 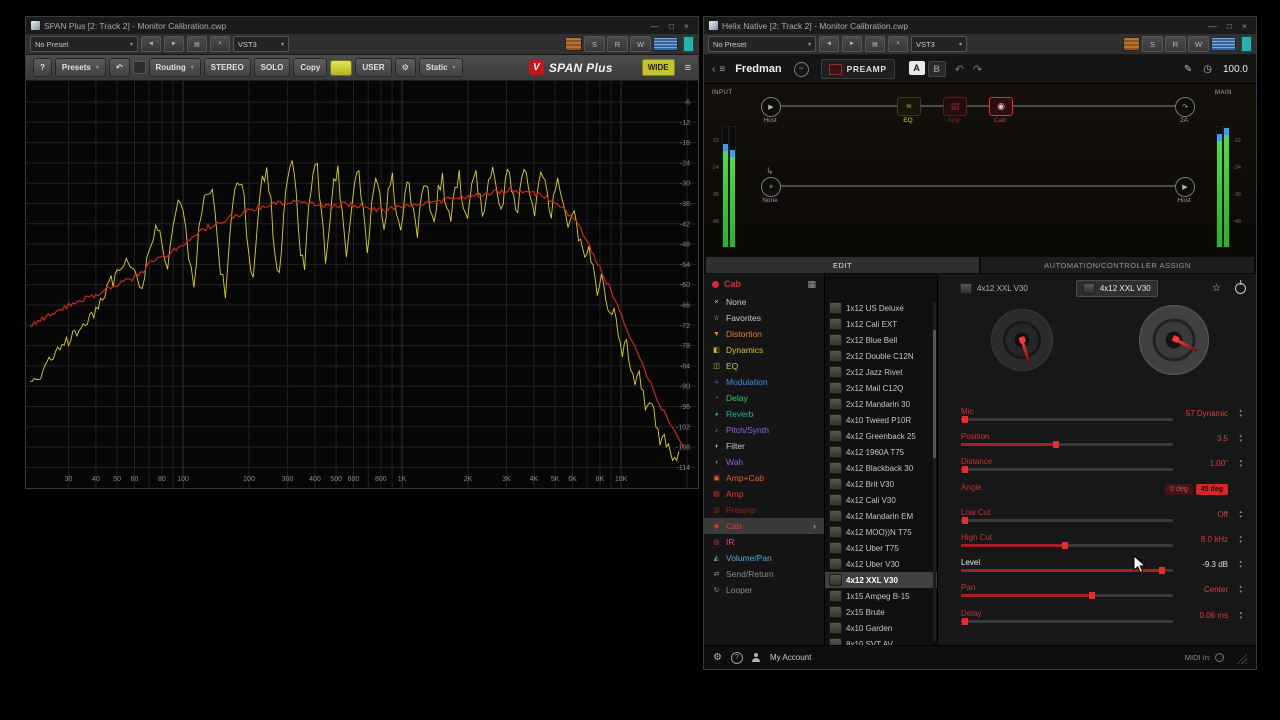 What do you see at coordinates (84, 44) in the screenshot?
I see `preset-dropdown: No Preset ▾` at bounding box center [84, 44].